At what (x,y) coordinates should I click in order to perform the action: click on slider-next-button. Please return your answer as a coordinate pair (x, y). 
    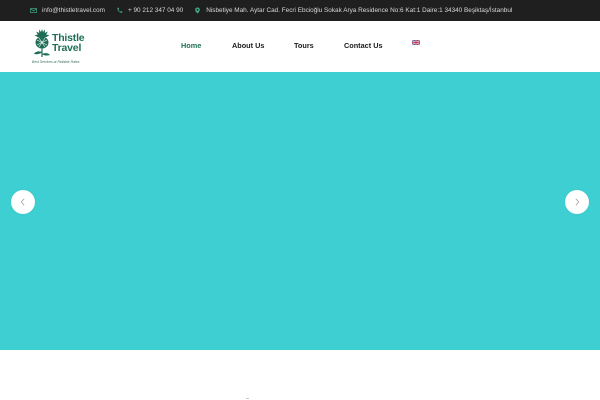
    Looking at the image, I should click on (577, 202).